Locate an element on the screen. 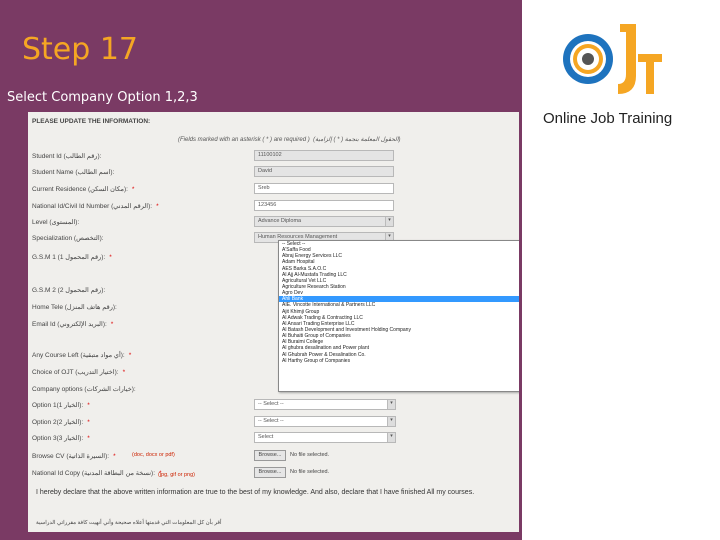 This screenshot has height=540, width=720. row-option3: Option 3(3 الخيار): * Select ▾ is located at coordinates (274, 438).